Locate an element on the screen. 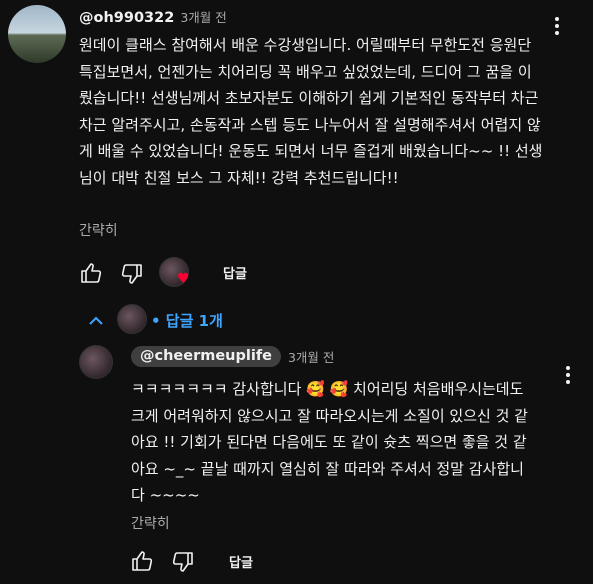  reply-time: 3개월 전 is located at coordinates (311, 356).